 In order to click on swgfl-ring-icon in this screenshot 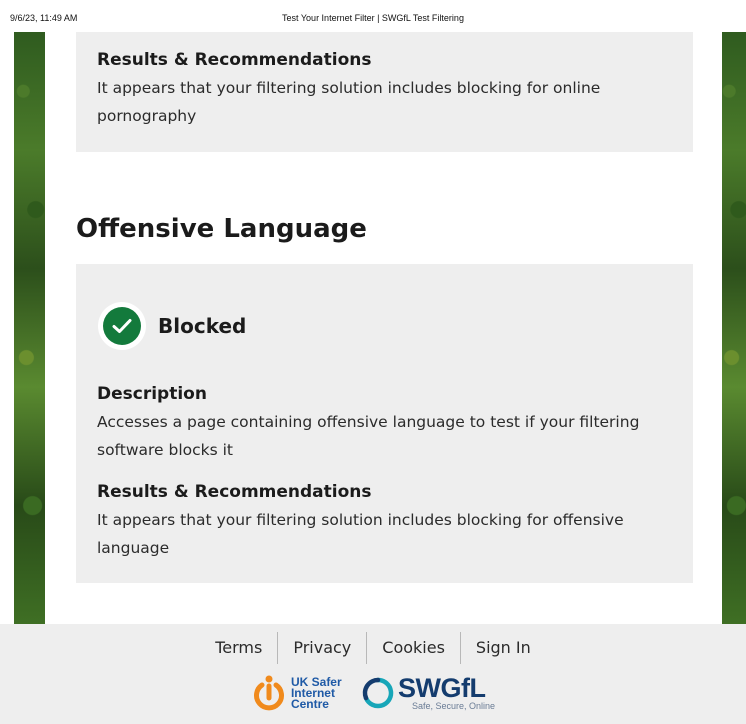, I will do `click(378, 693)`.